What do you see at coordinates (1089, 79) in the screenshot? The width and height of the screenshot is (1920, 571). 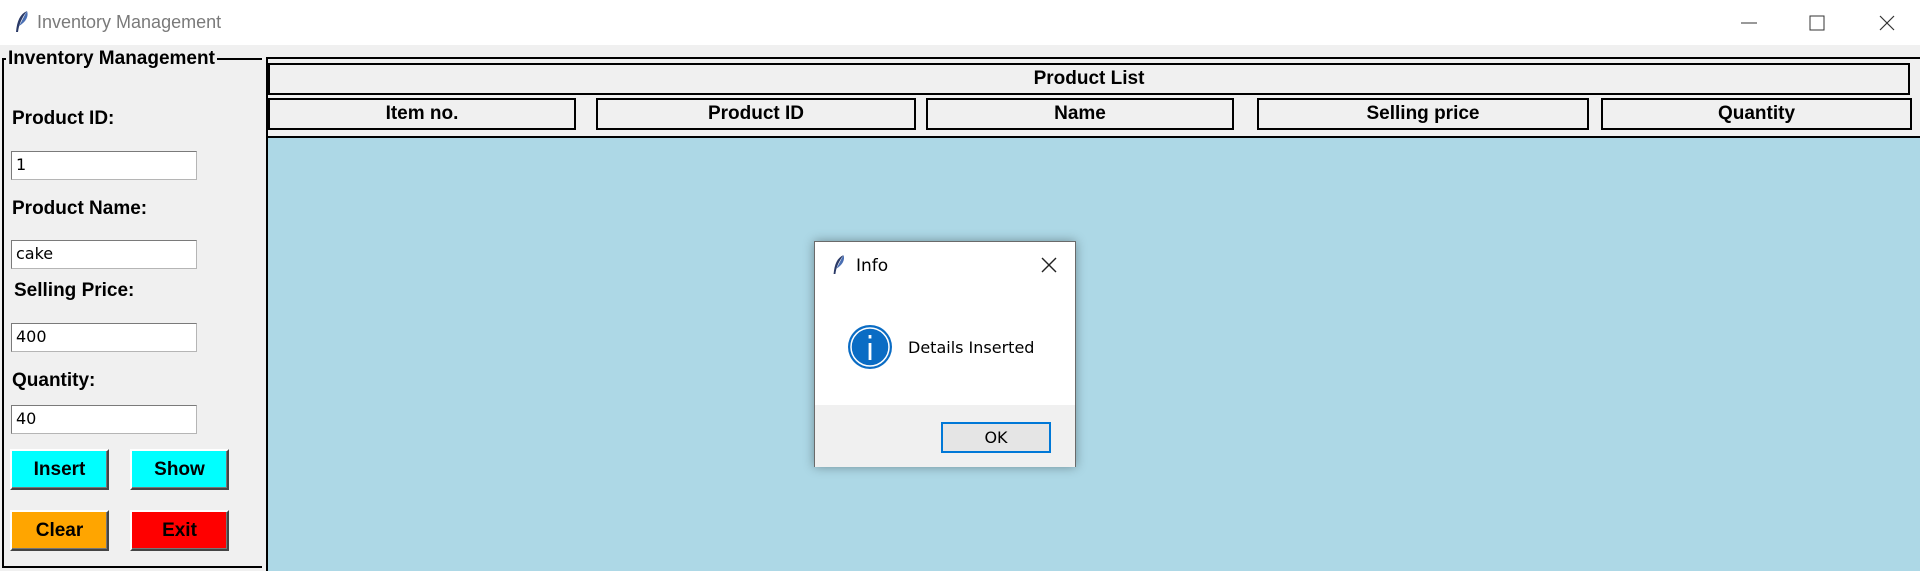 I see `product-list-title: Product List` at bounding box center [1089, 79].